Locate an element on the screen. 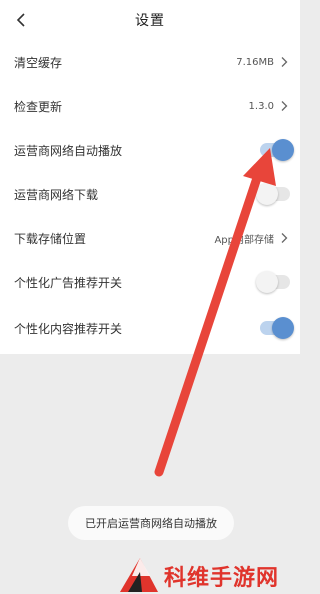 The width and height of the screenshot is (320, 594). setting-row-cellular-download: 运营商网络下载 is located at coordinates (150, 194).